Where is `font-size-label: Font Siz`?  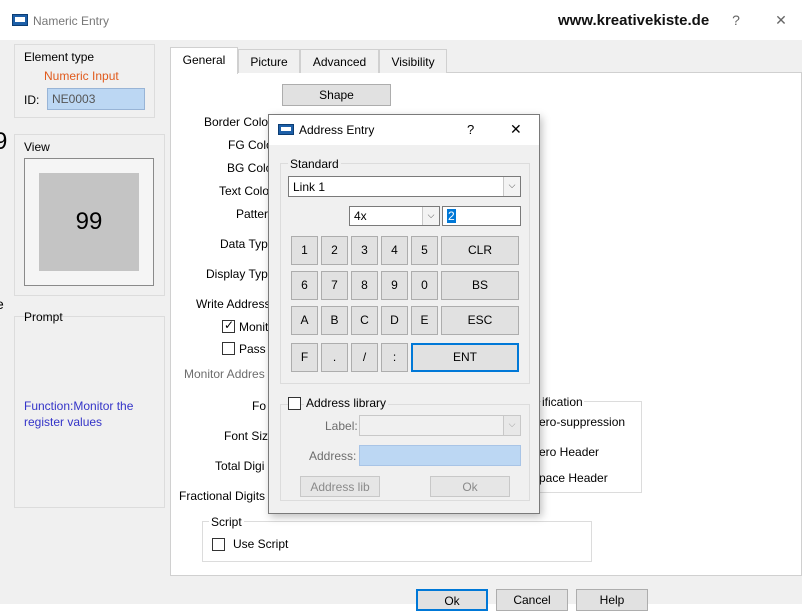
font-size-label: Font Siz is located at coordinates (246, 436).